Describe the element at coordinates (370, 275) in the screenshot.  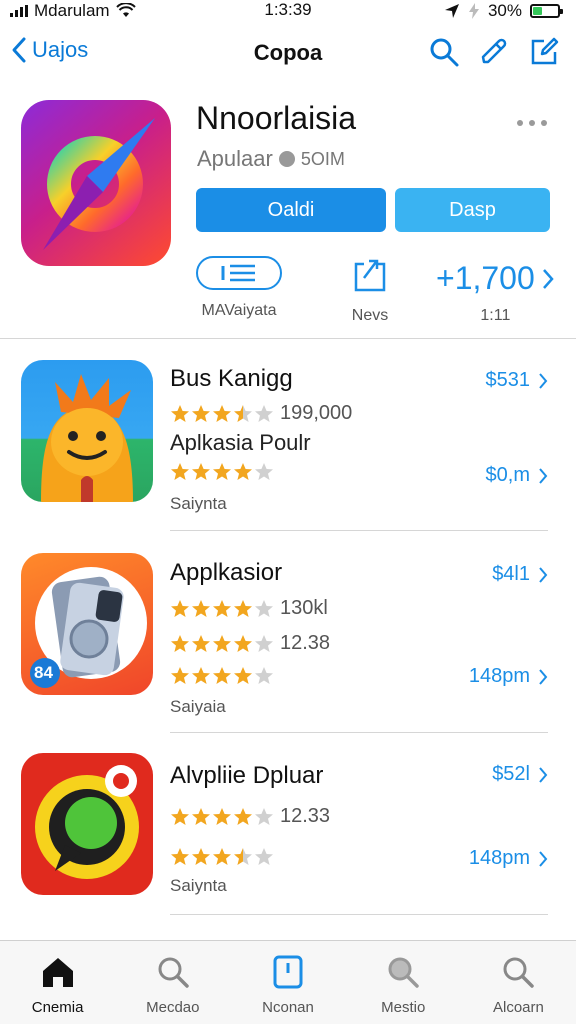
I see `share-icon` at that location.